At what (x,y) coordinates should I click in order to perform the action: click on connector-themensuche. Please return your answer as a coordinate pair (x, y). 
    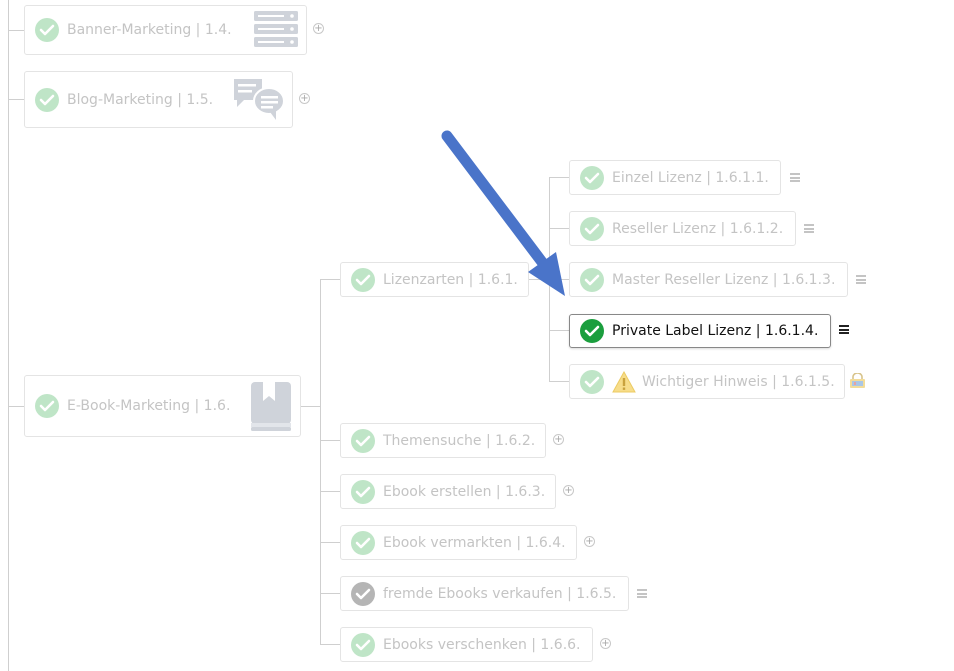
    Looking at the image, I should click on (330, 440).